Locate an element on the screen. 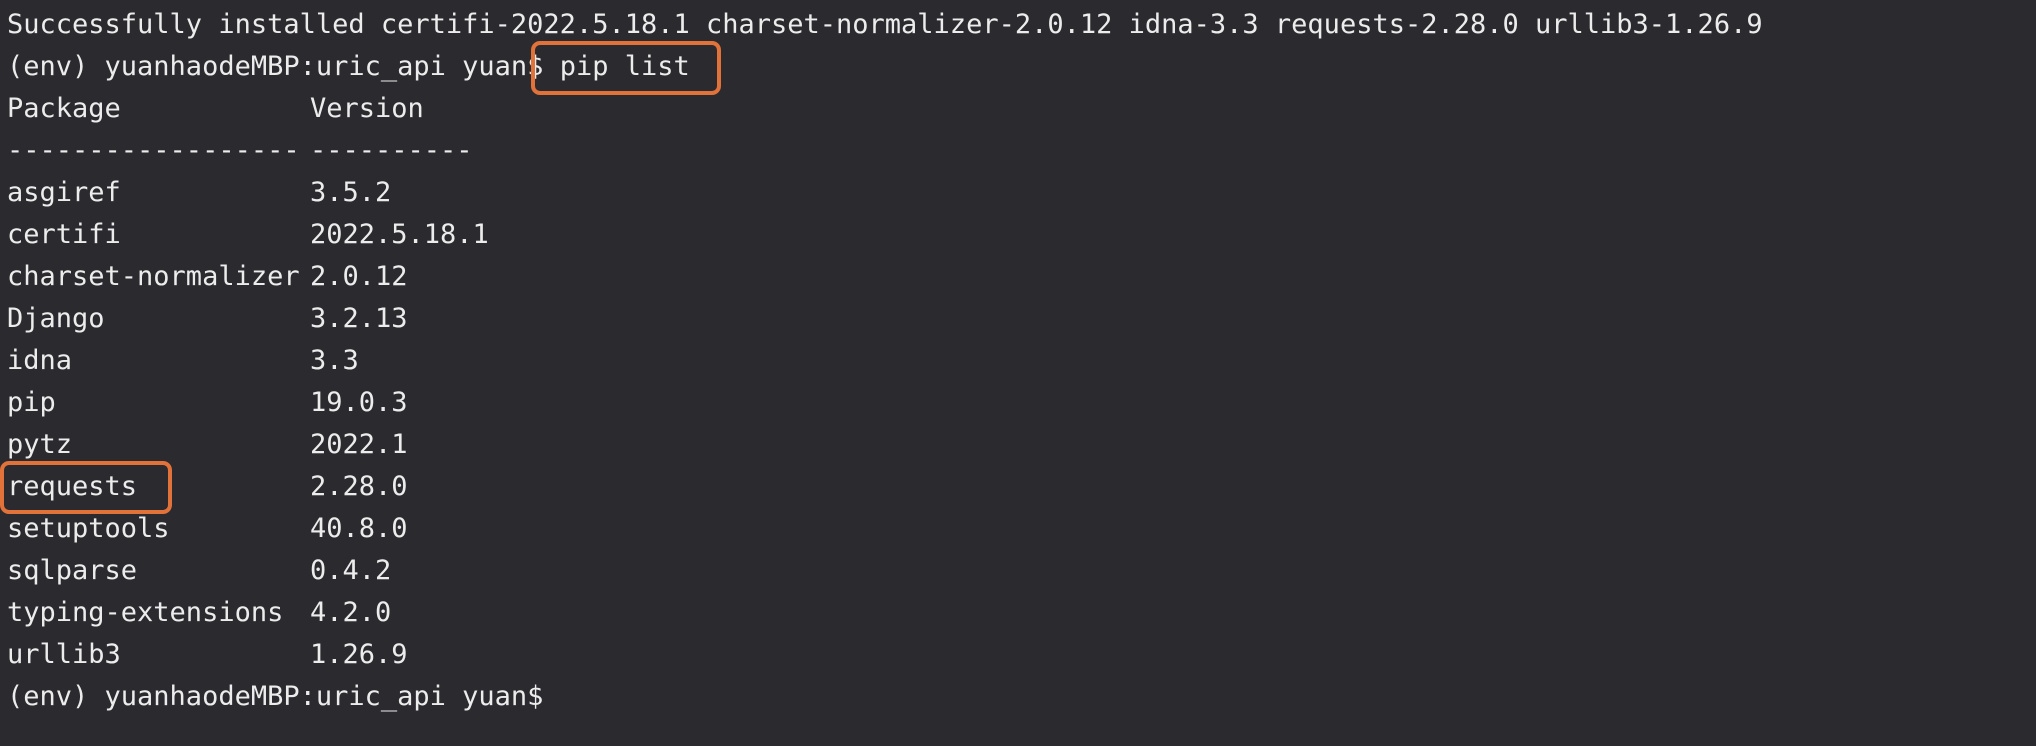  table-row: typing-extensions 4.2.0 is located at coordinates (1017, 613).